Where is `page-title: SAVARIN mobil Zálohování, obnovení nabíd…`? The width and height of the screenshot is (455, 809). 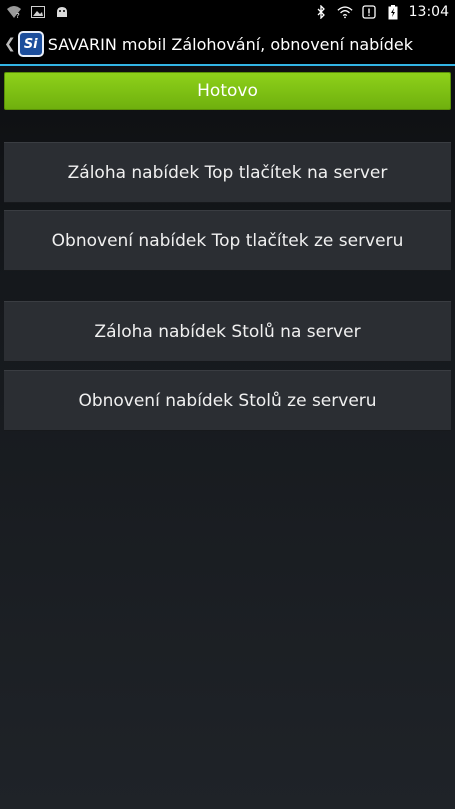
page-title: SAVARIN mobil Zálohování, obnovení nabíd… is located at coordinates (230, 44).